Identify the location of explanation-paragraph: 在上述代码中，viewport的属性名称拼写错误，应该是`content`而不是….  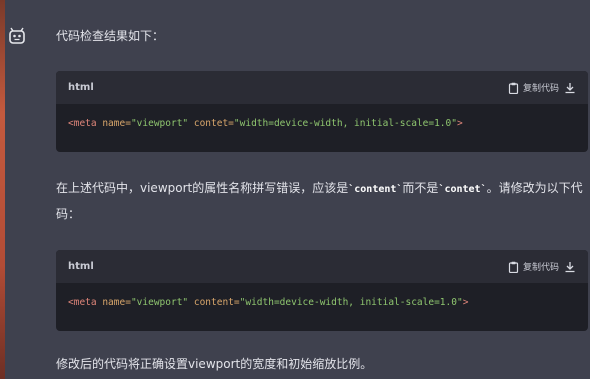
(321, 201).